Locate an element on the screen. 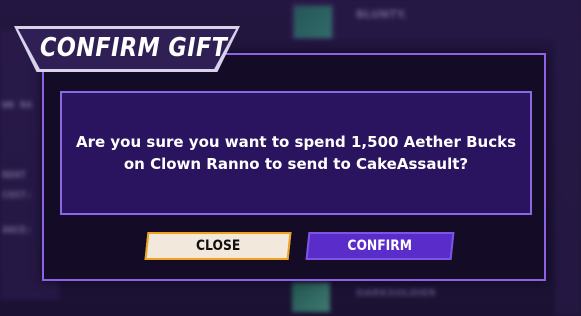  background-label: WN RA is located at coordinates (17, 105).